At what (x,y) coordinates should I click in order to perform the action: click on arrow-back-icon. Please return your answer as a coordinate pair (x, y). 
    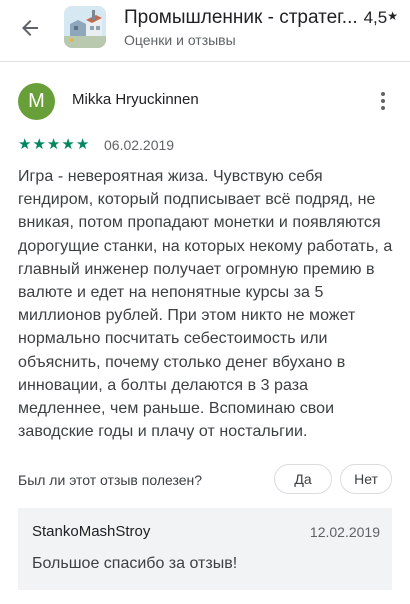
    Looking at the image, I should click on (30, 28).